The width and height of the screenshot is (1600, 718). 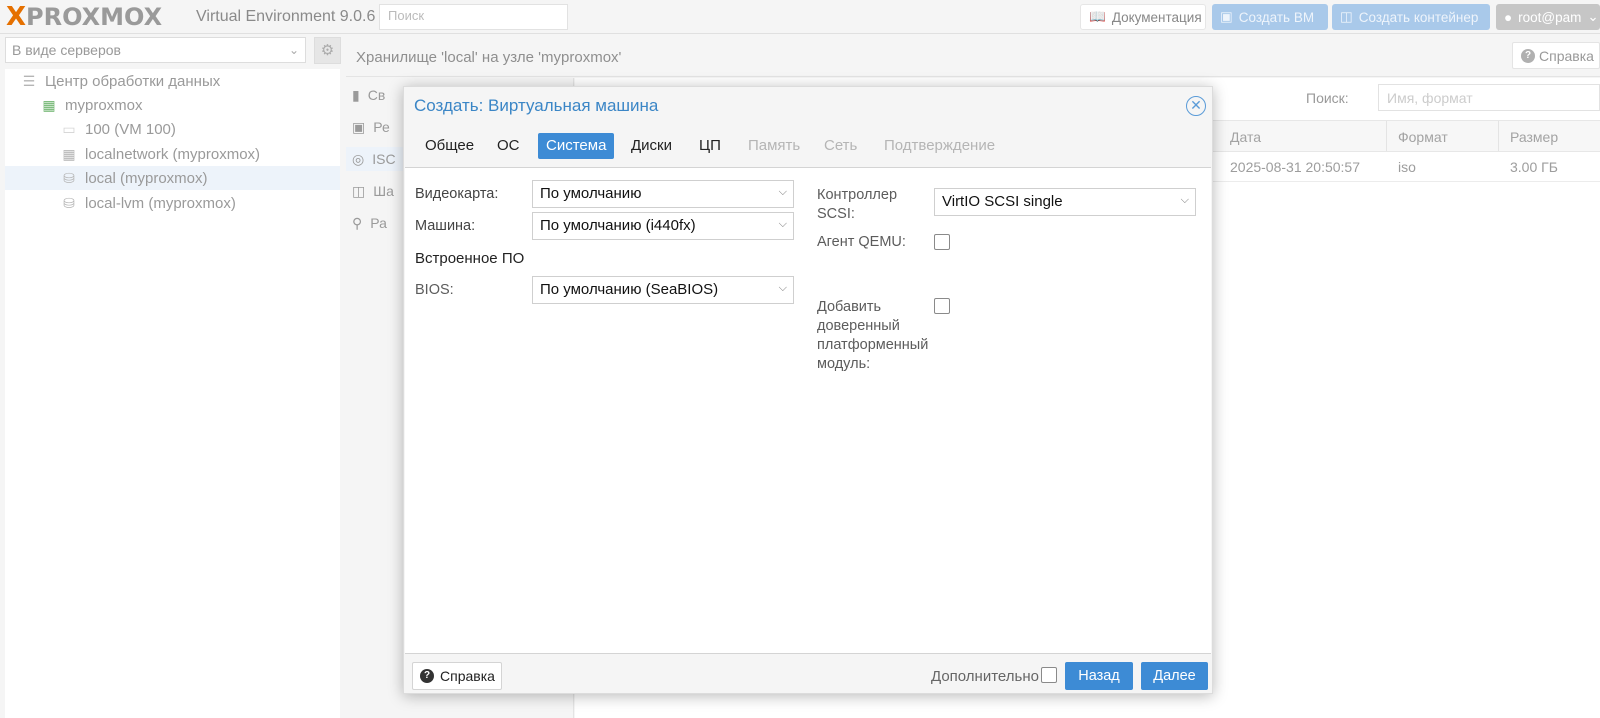 I want to click on scsi-controller-label-line: SCSI:, so click(x=836, y=214).